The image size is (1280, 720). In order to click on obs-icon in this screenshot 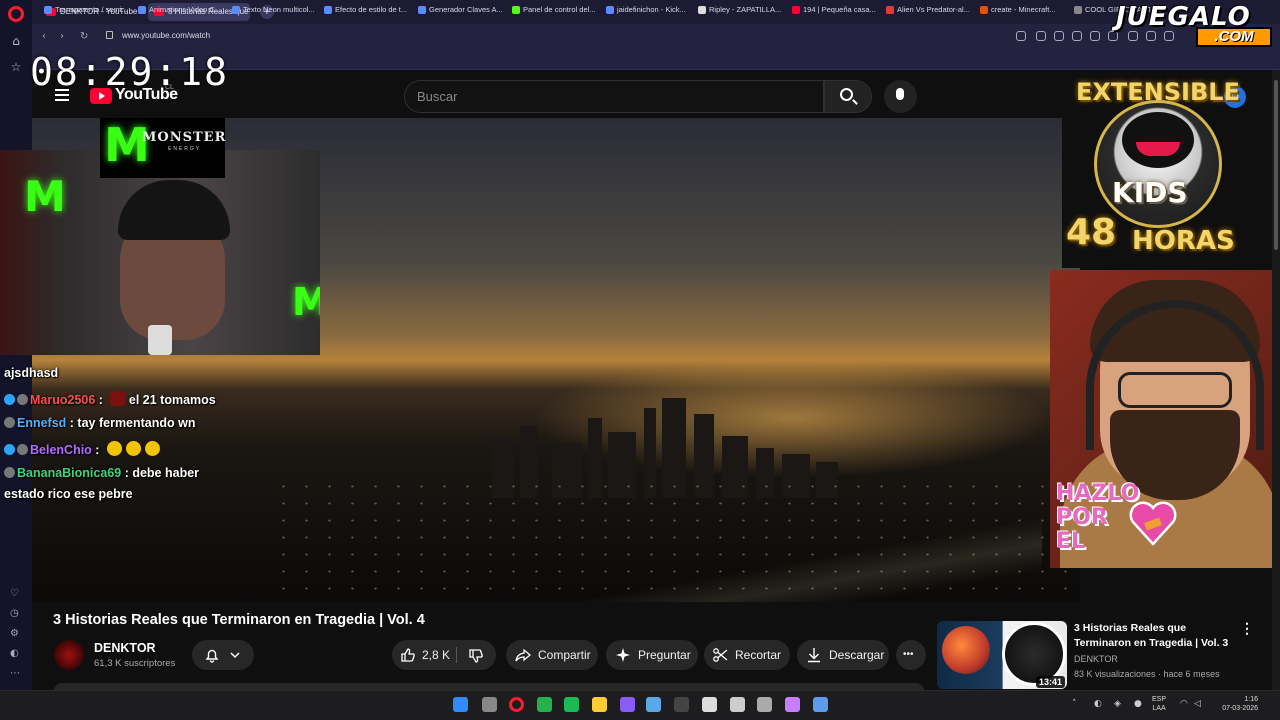, I will do `click(681, 704)`.